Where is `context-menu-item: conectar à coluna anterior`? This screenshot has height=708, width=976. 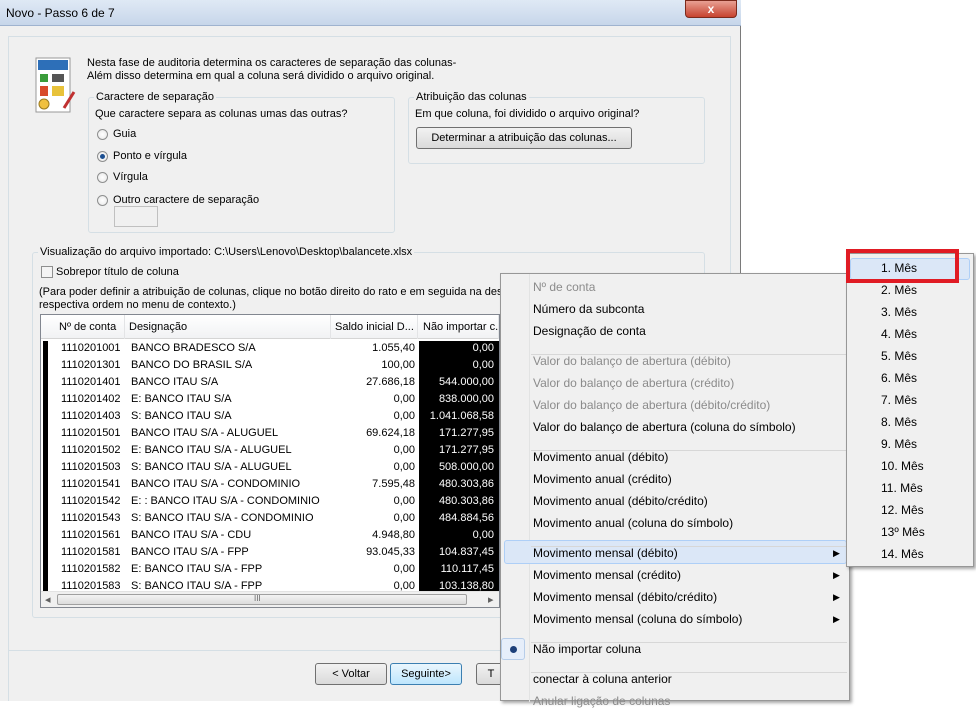
context-menu-item: conectar à coluna anterior is located at coordinates (602, 679).